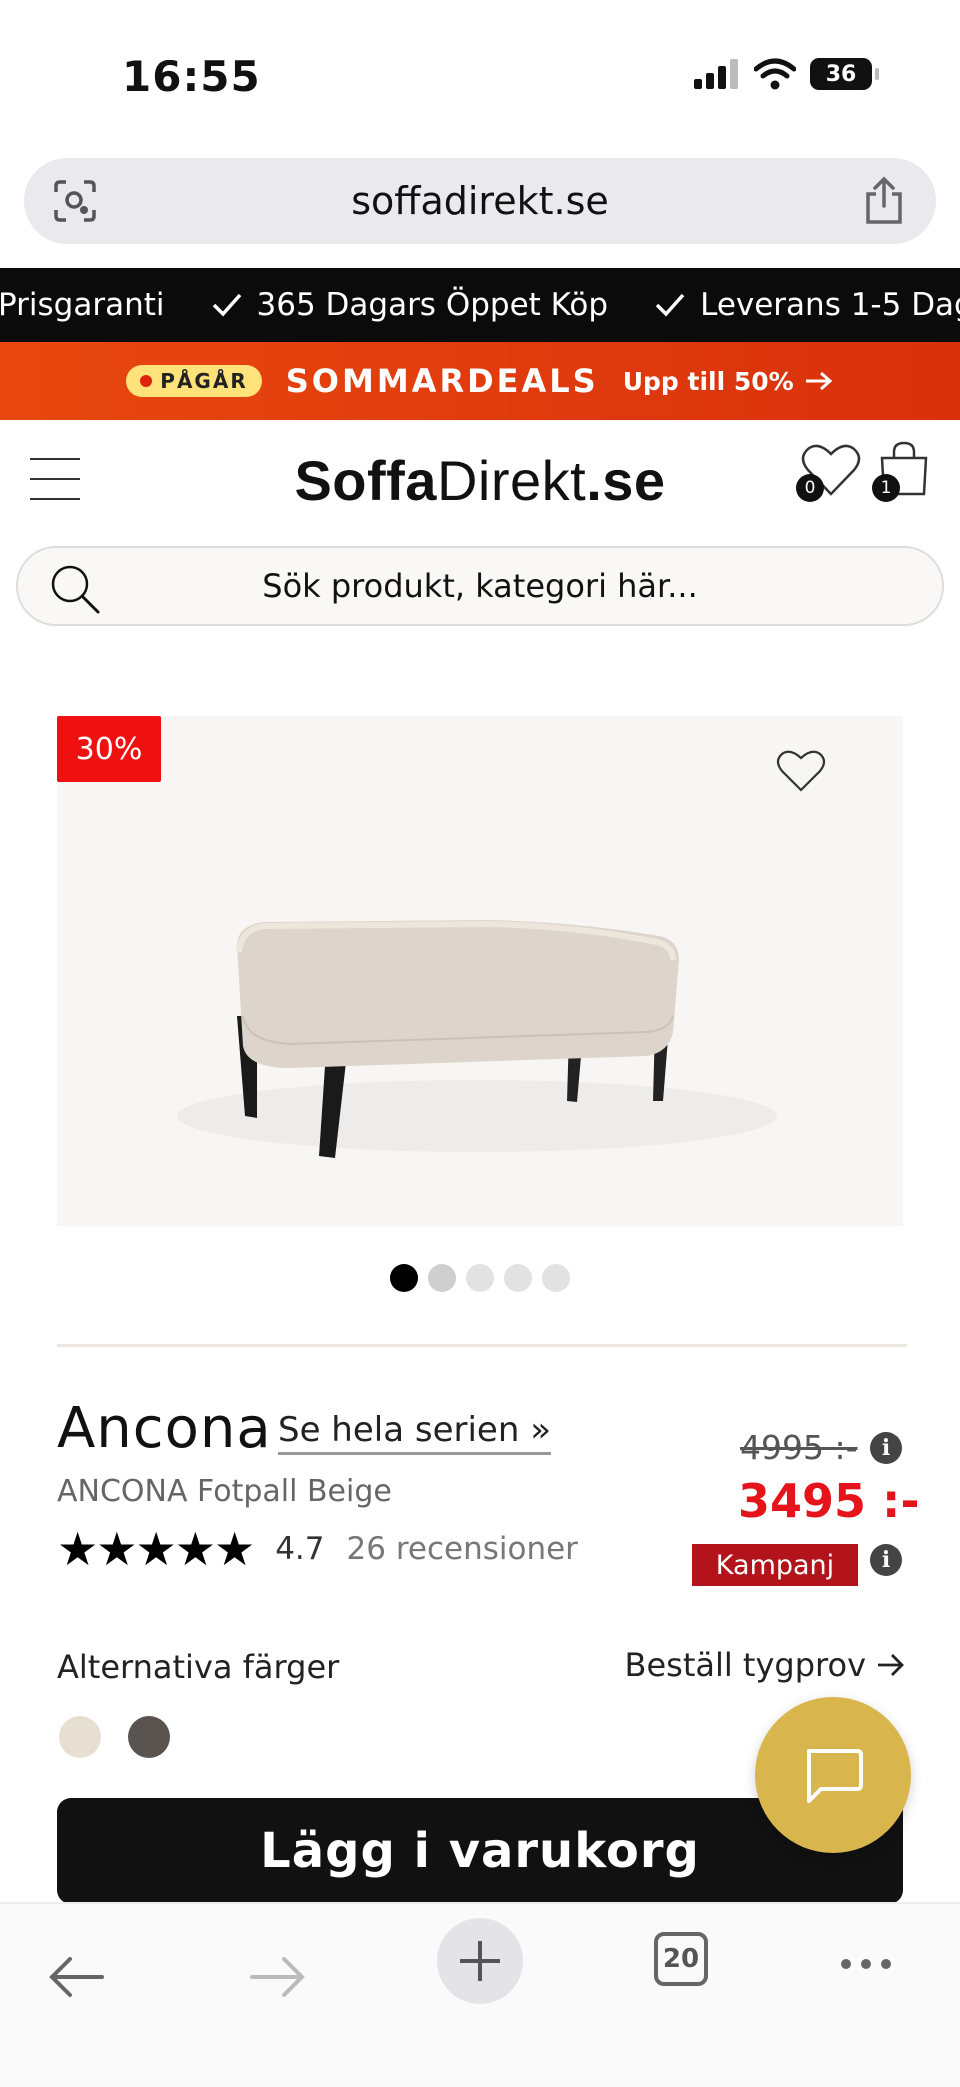 The width and height of the screenshot is (960, 2087). I want to click on plus-icon, so click(480, 1961).